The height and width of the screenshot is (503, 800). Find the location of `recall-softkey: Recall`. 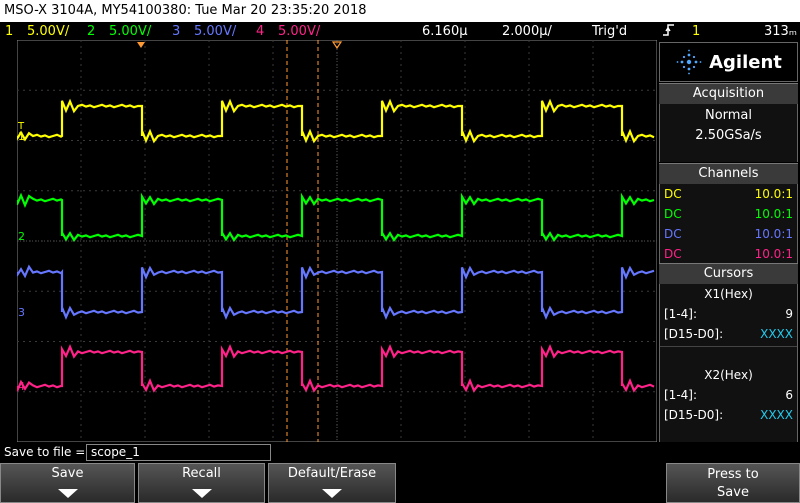

recall-softkey: Recall is located at coordinates (201, 483).